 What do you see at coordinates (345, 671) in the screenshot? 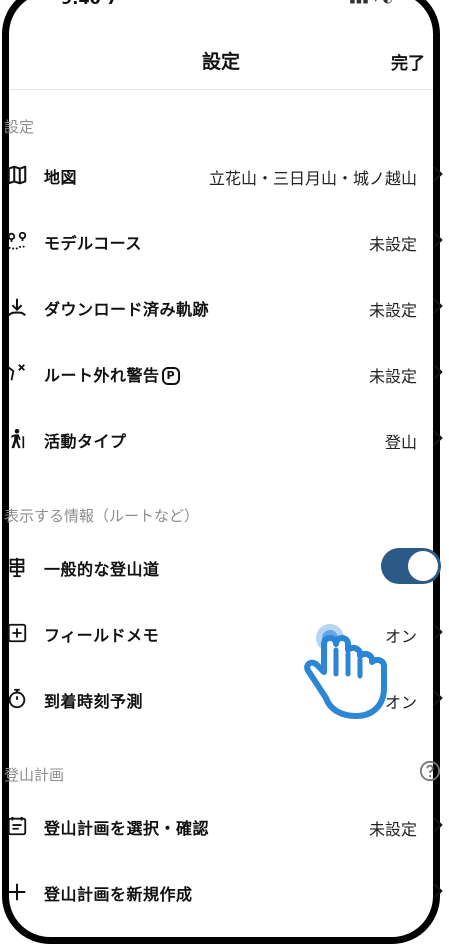
I see `tap-hand-icon` at bounding box center [345, 671].